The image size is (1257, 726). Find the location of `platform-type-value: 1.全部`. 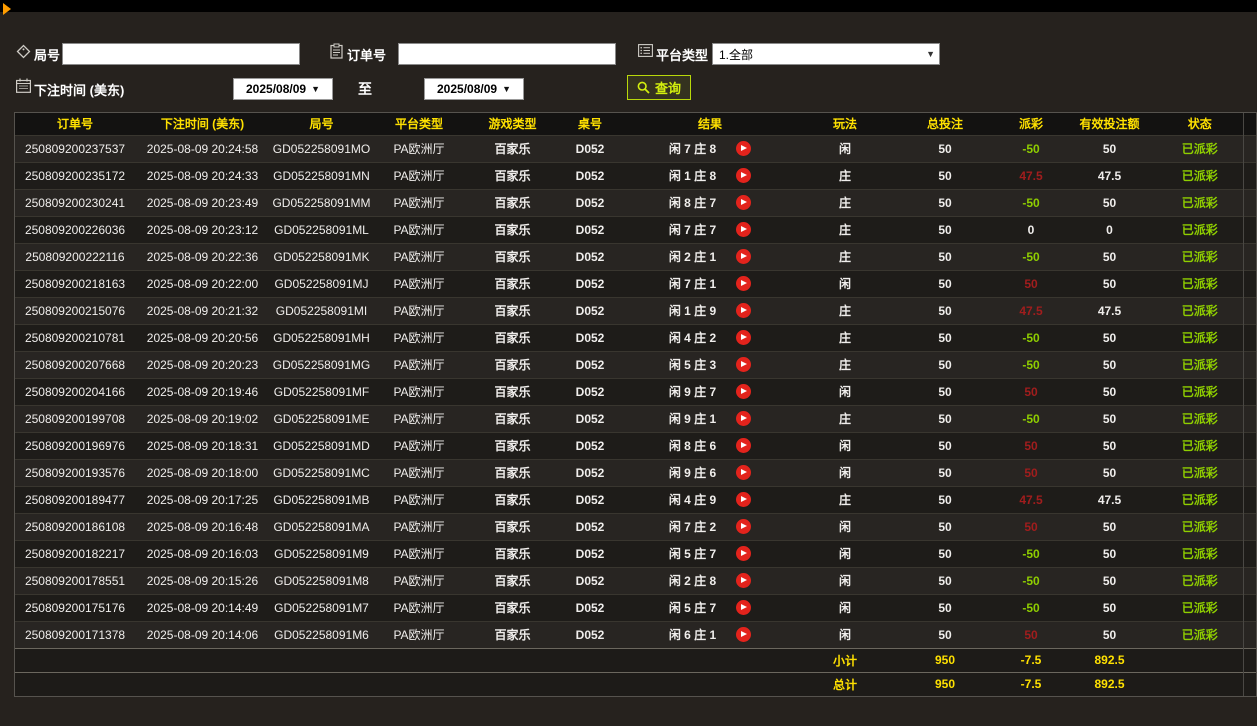

platform-type-value: 1.全部 is located at coordinates (736, 54).